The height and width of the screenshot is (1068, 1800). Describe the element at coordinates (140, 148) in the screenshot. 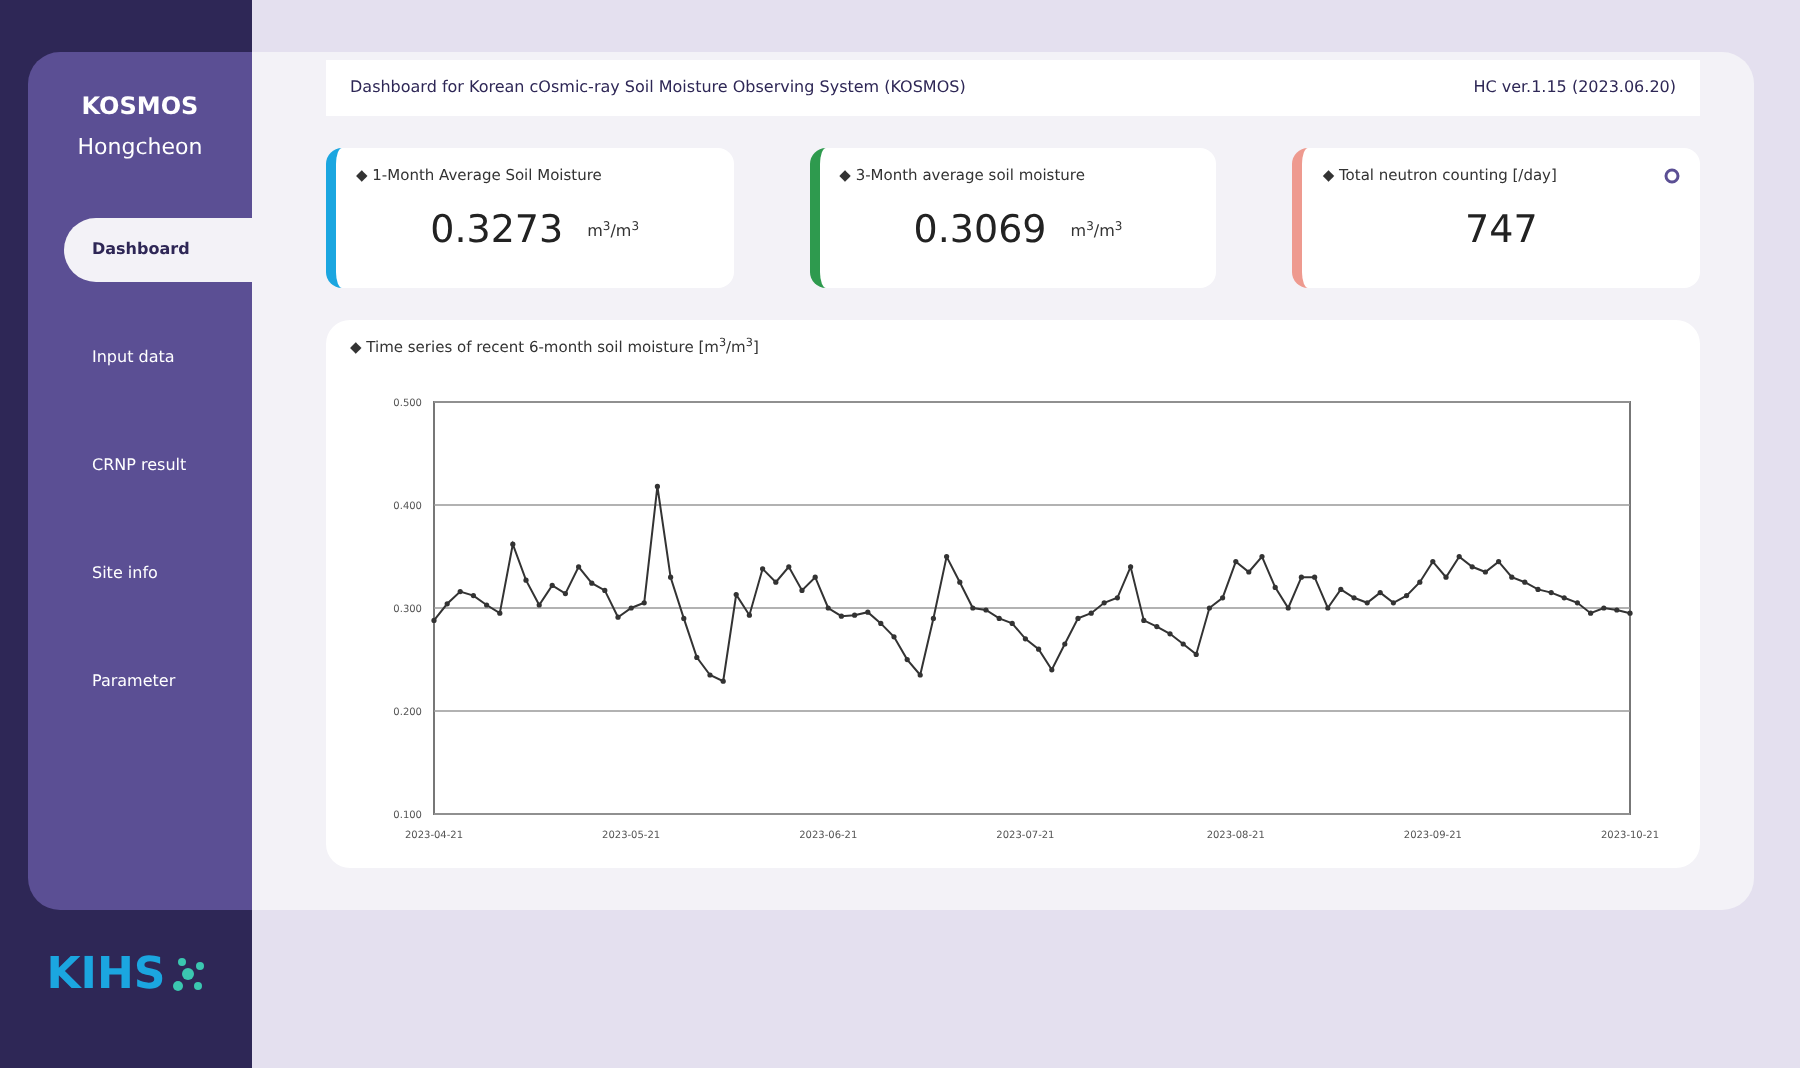

I see `site-name: Hongcheon` at that location.